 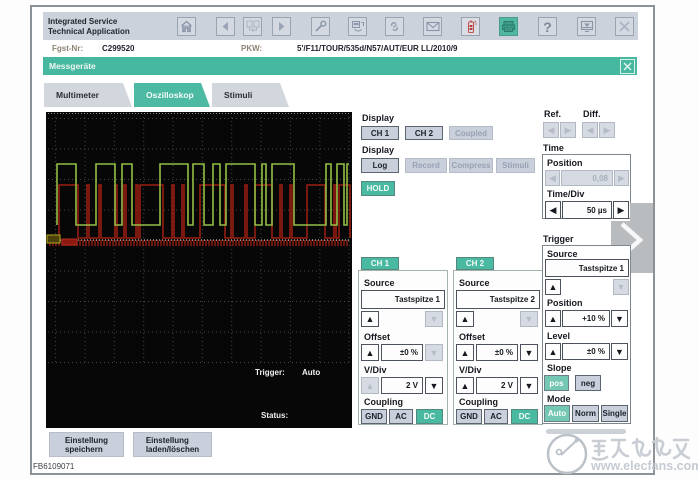 I want to click on svg-text: www.elecfans.com, so click(x=644, y=466).